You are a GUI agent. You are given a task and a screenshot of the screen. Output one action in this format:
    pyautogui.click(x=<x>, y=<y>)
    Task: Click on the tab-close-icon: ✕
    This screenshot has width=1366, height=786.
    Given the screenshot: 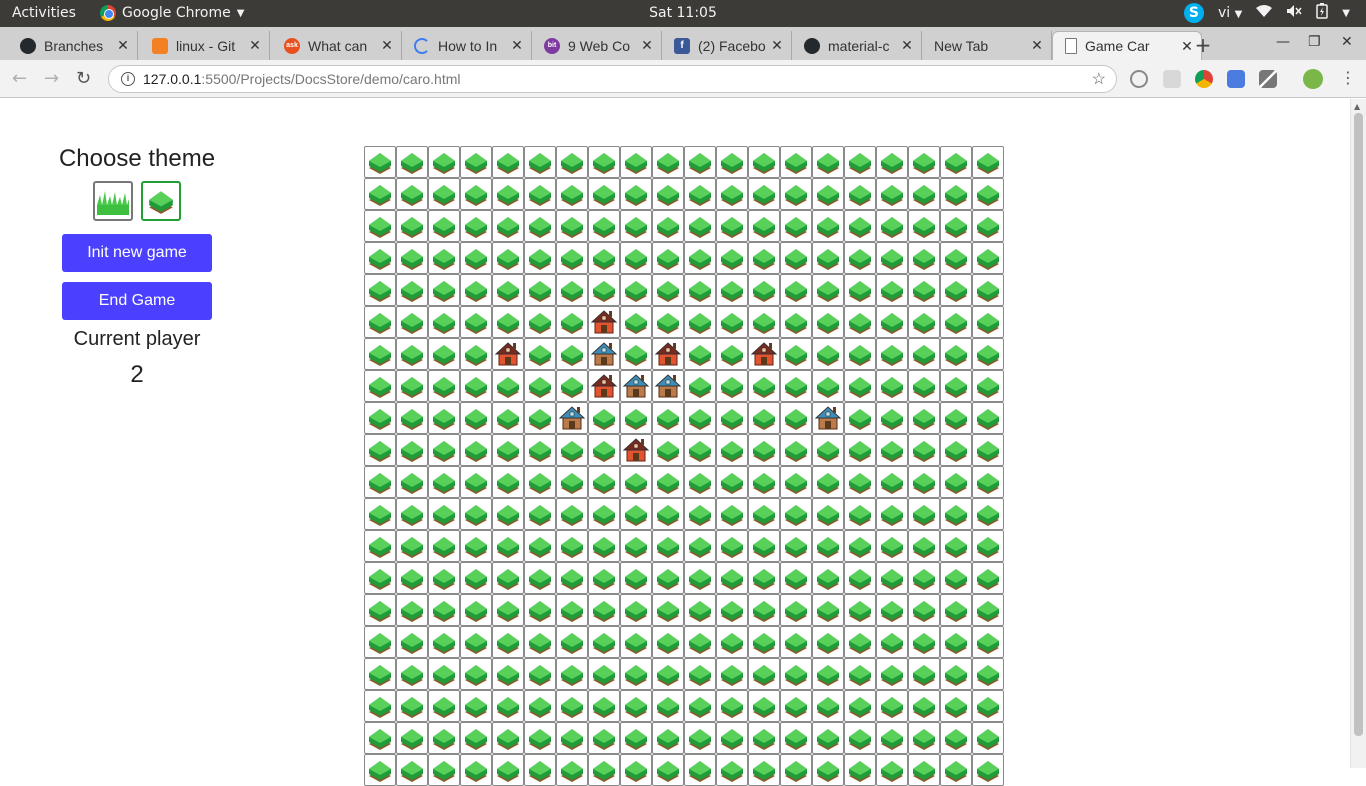 What is the action you would take?
    pyautogui.click(x=255, y=45)
    